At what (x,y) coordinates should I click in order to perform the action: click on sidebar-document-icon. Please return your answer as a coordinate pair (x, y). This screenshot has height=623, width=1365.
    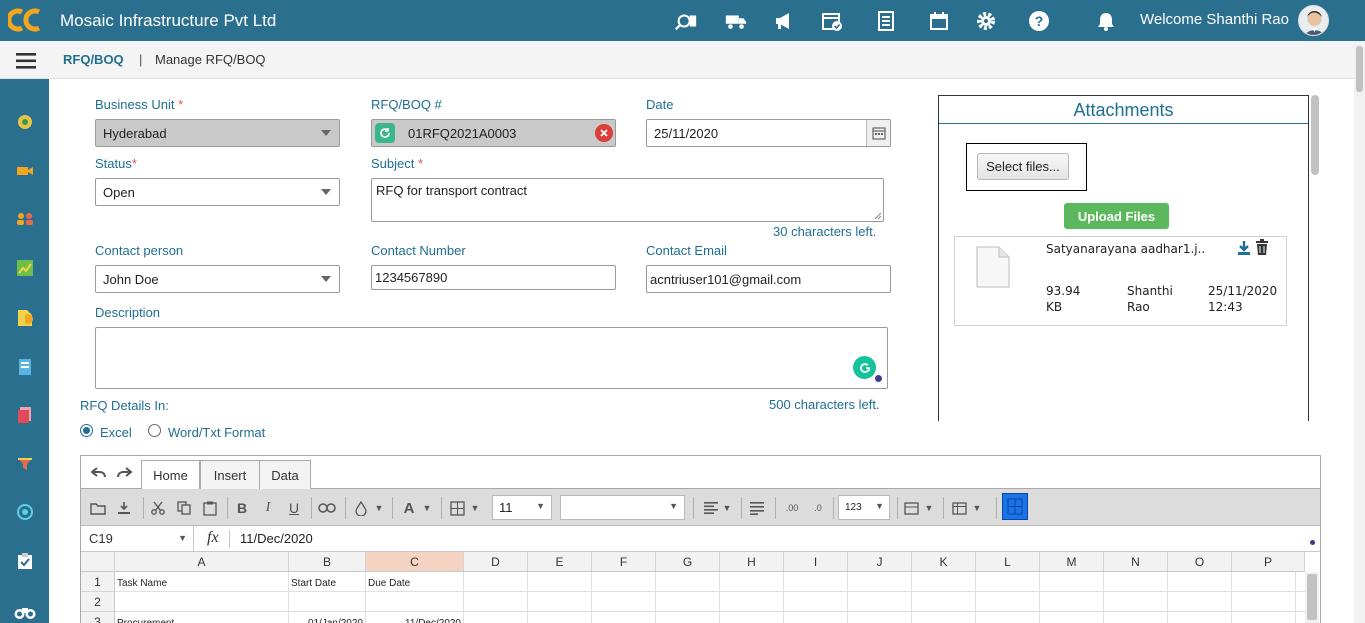
    Looking at the image, I should click on (25, 318).